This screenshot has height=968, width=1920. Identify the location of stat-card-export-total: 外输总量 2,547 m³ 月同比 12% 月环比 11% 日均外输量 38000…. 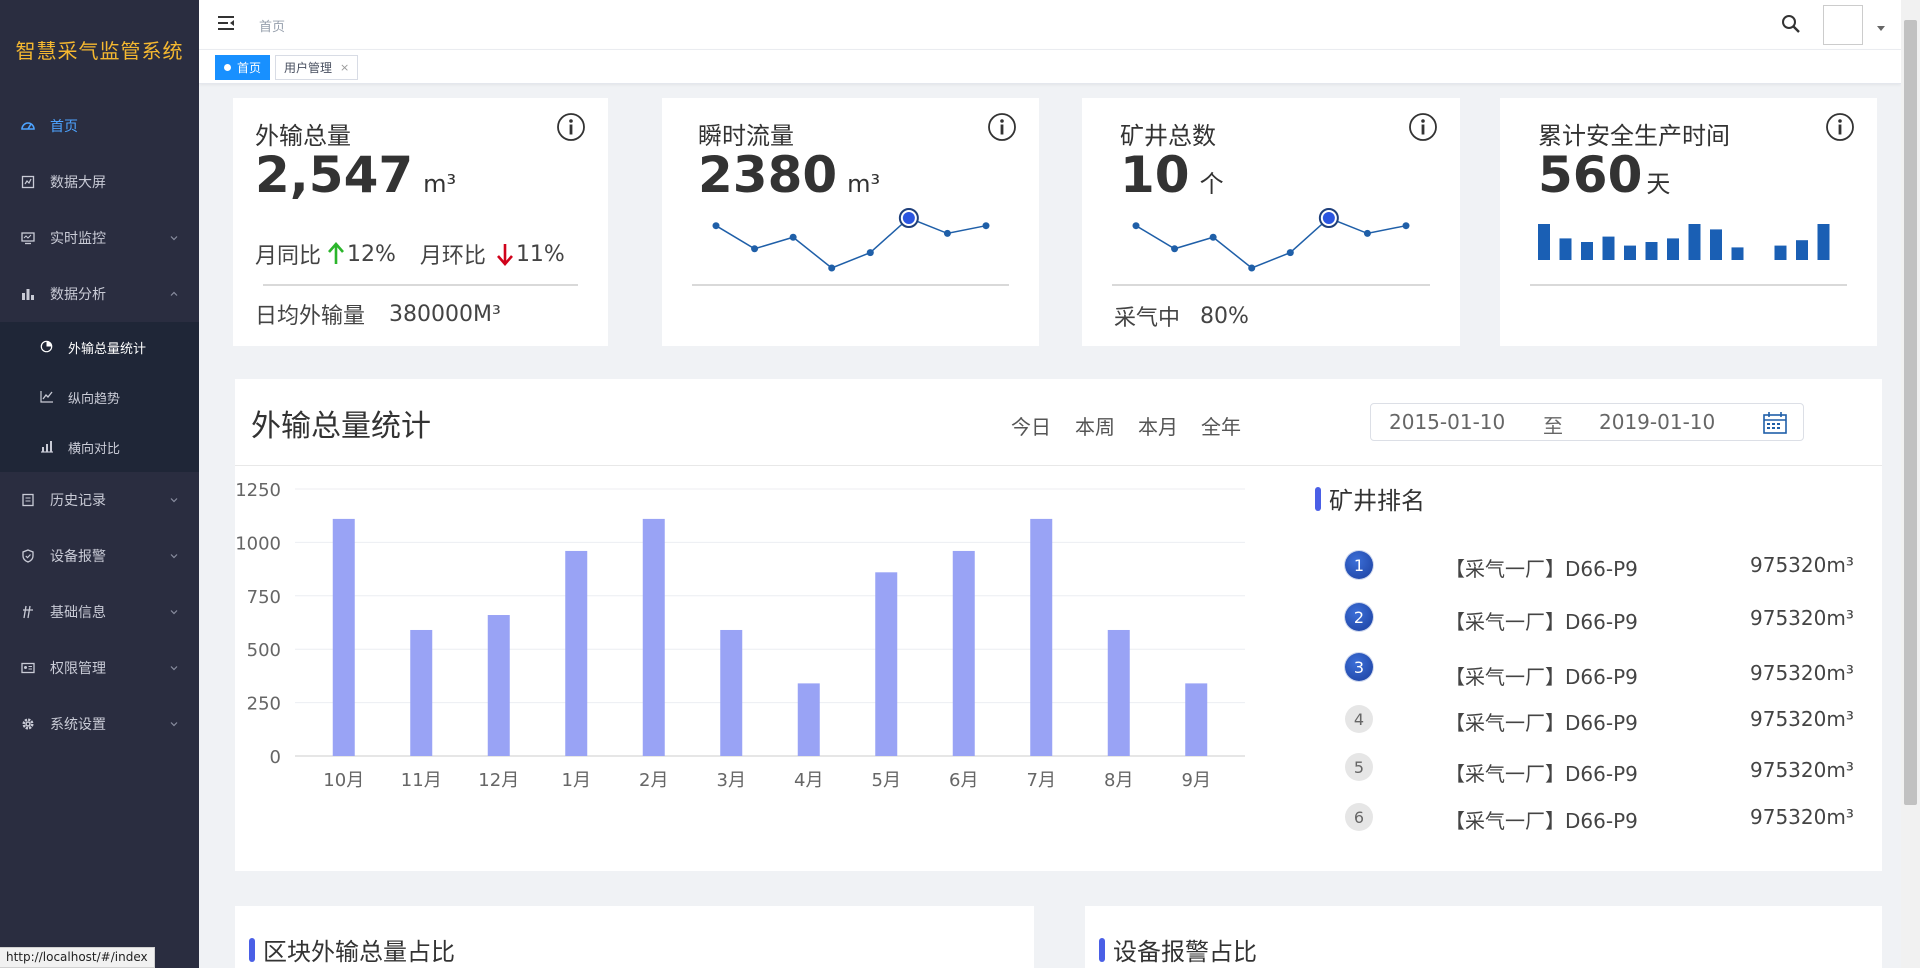
(420, 222).